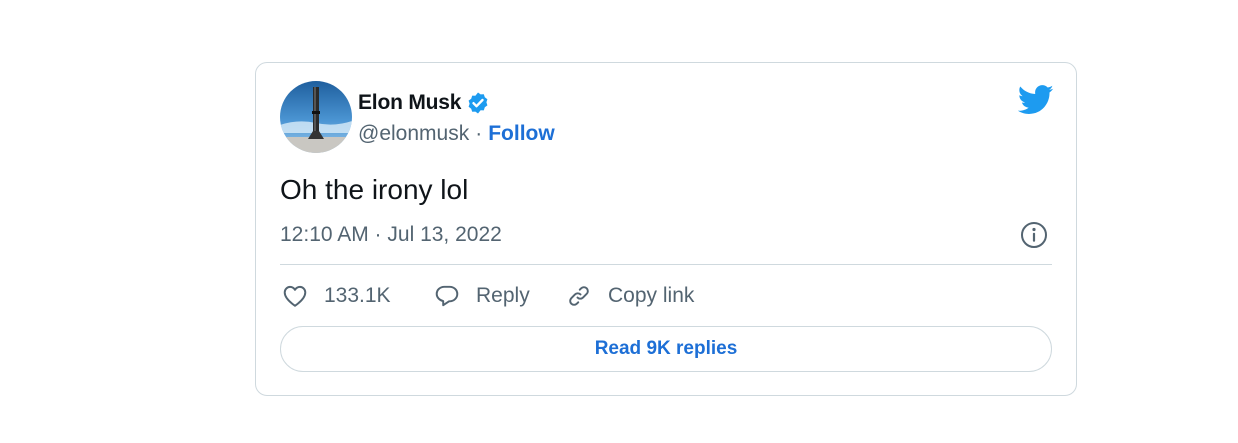 This screenshot has height=443, width=1238. I want to click on tweet-text: Oh the irony lol, so click(374, 189).